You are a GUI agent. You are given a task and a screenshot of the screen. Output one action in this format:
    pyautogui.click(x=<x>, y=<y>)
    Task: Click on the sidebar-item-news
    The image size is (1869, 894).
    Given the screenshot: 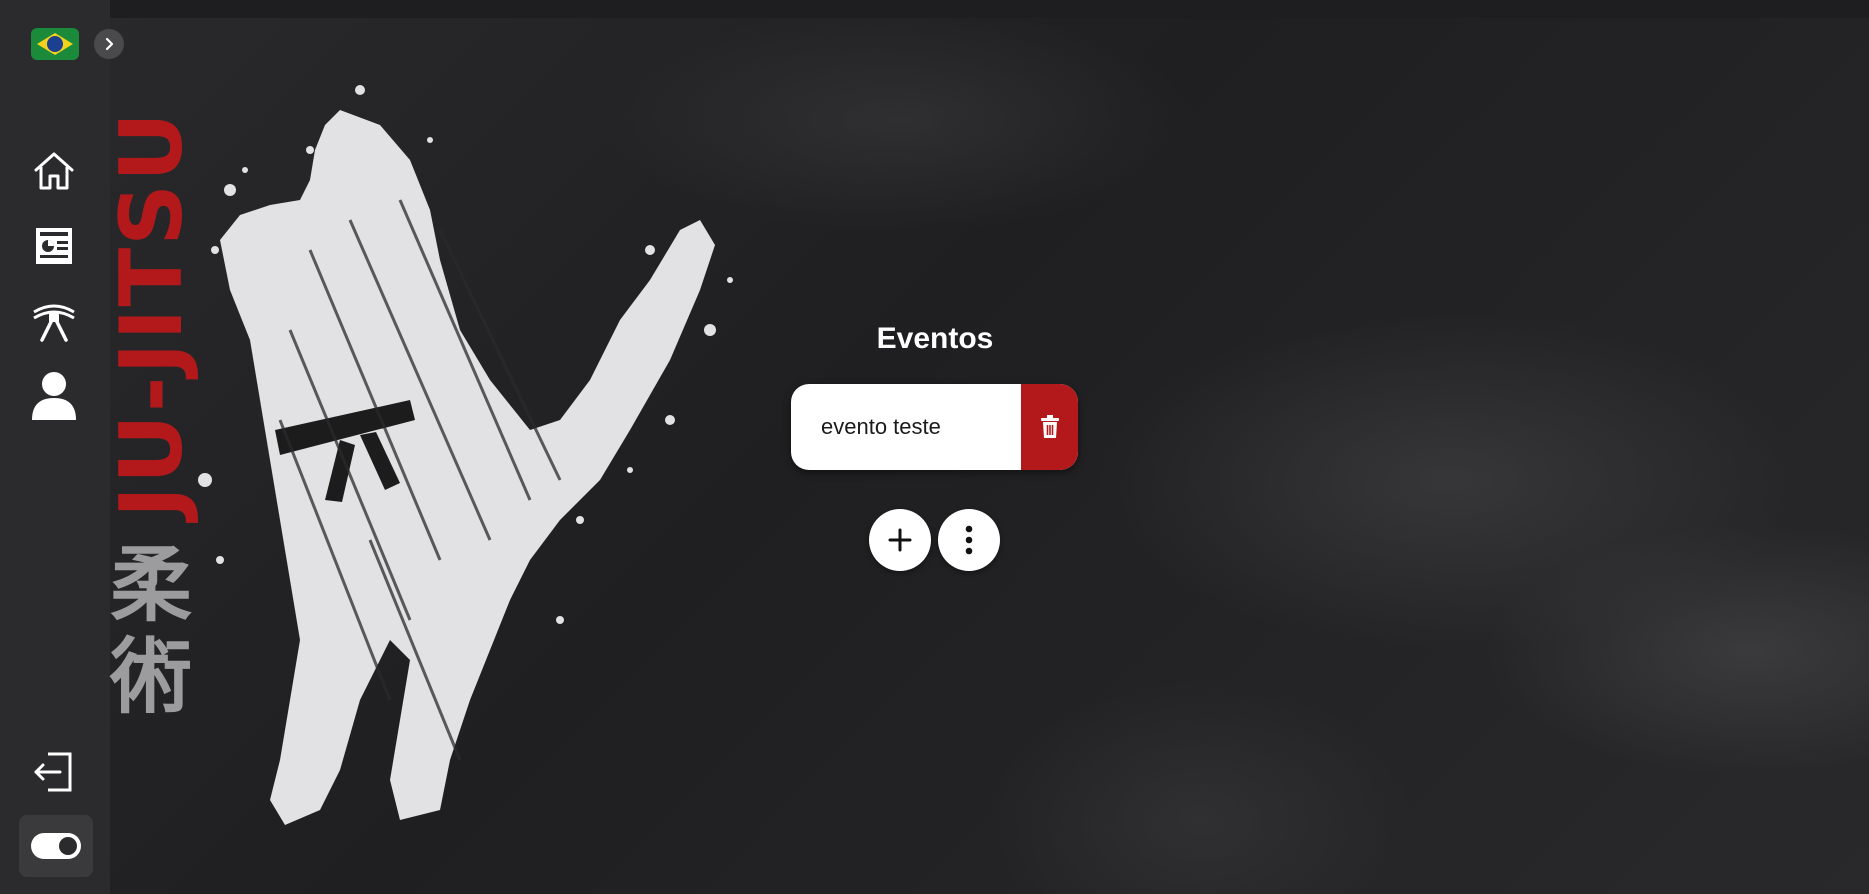 What is the action you would take?
    pyautogui.click(x=54, y=246)
    